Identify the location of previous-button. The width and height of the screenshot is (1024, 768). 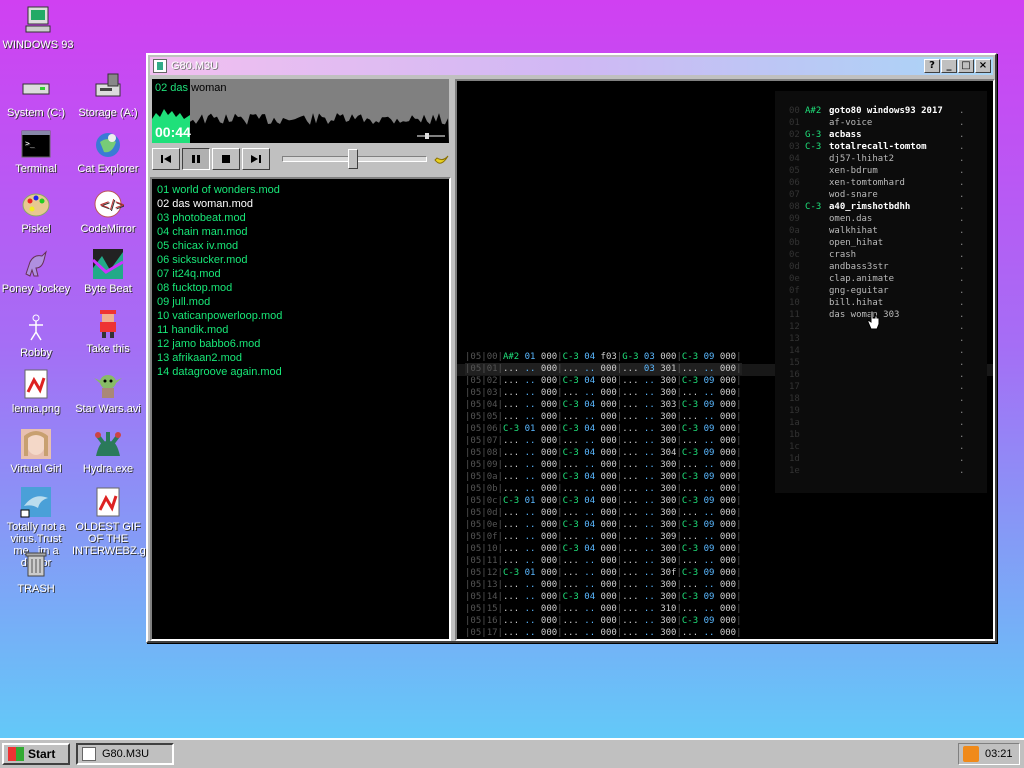
(166, 159).